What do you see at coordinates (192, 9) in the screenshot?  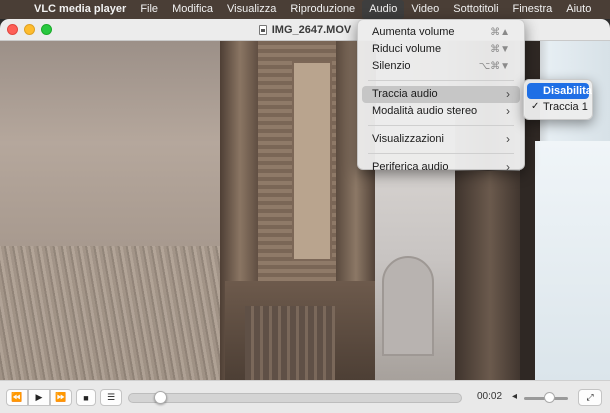 I see `menu-modifica: Modifica` at bounding box center [192, 9].